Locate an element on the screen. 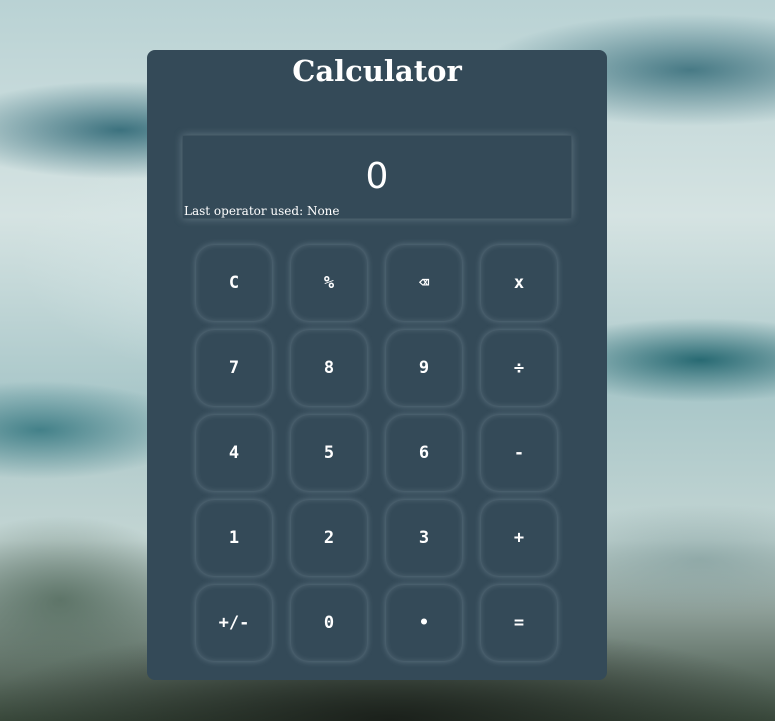  digit-6-button: 6 is located at coordinates (424, 453).